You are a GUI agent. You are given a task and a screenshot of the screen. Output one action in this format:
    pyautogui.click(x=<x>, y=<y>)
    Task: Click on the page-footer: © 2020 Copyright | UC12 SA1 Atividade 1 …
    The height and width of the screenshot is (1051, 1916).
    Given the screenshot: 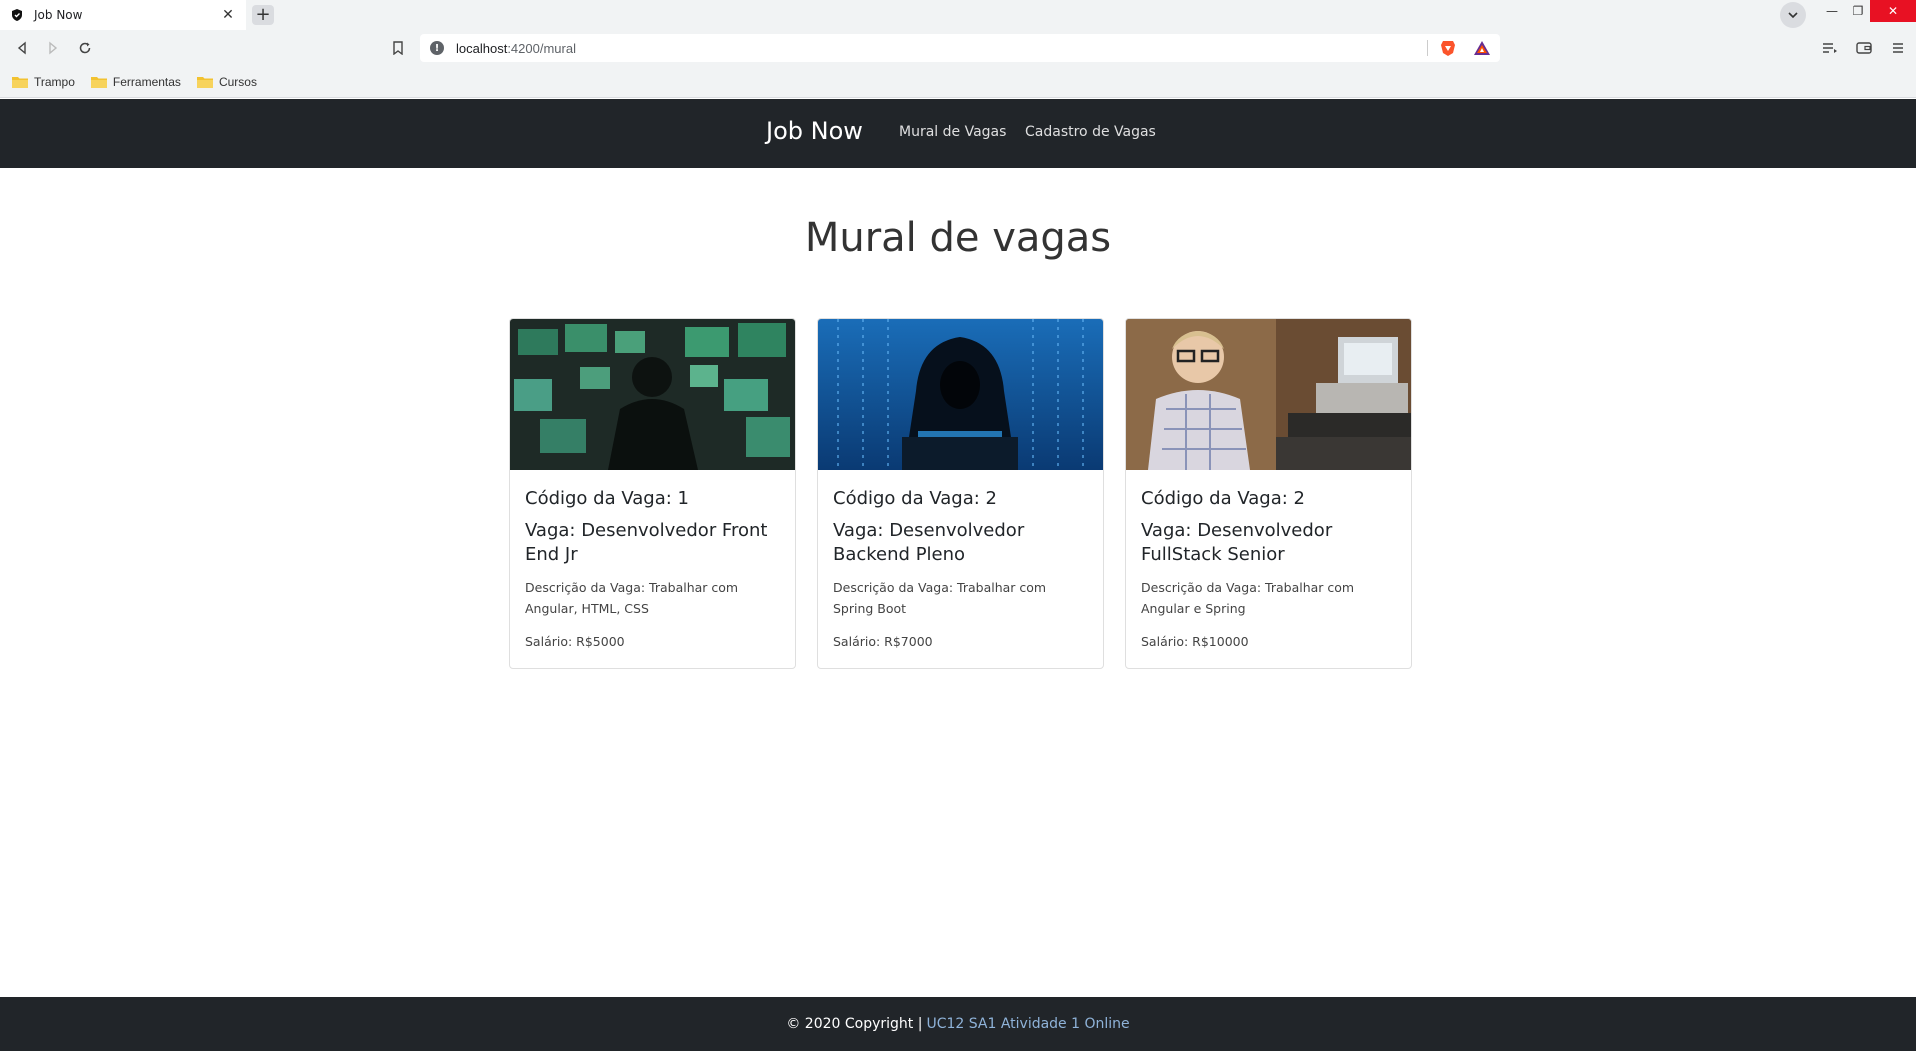 What is the action you would take?
    pyautogui.click(x=958, y=1024)
    